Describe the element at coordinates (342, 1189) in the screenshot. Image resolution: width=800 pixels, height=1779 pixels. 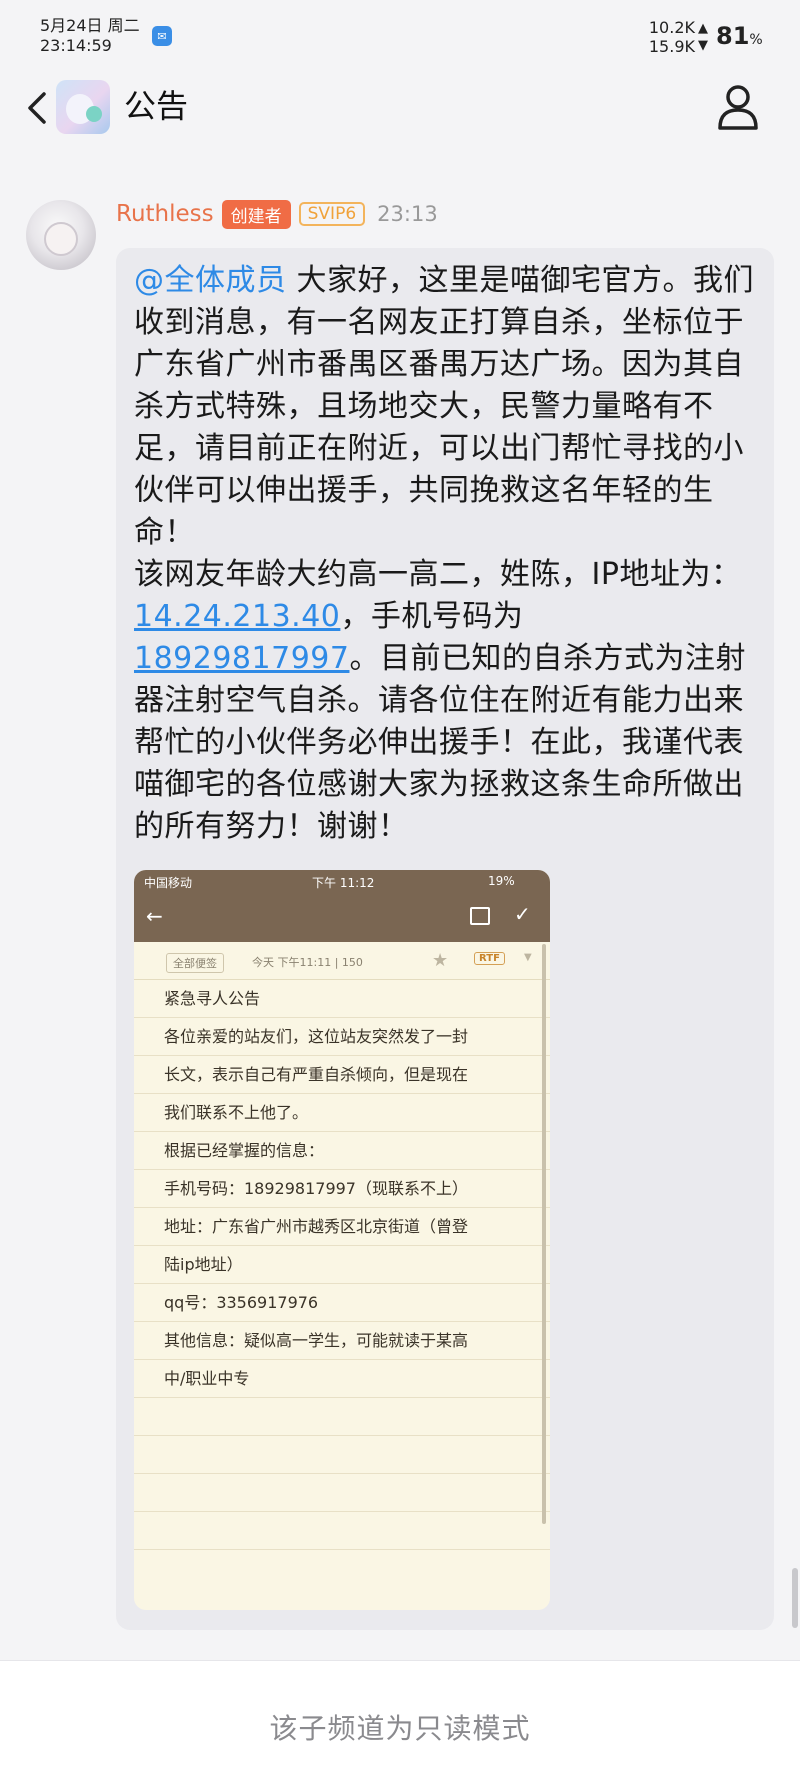
I see `screenshot-note-line: 手机号码：18929817997（现联系不上）` at that location.